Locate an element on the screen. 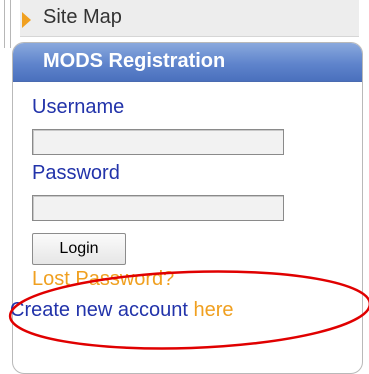 The width and height of the screenshot is (369, 374). sidebar-item-site-map: Site Map is located at coordinates (189, 18).